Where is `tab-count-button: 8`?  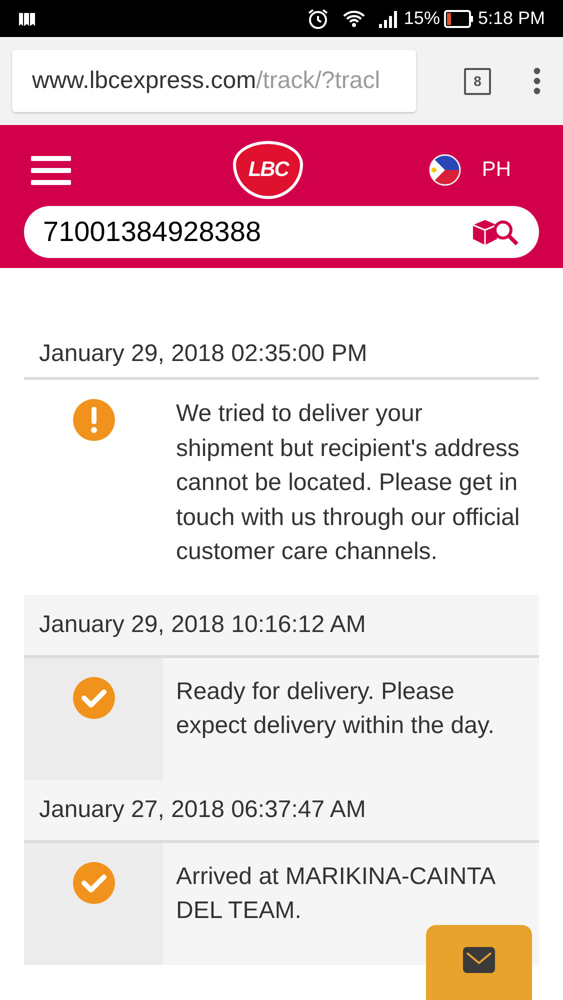
tab-count-button: 8 is located at coordinates (477, 81).